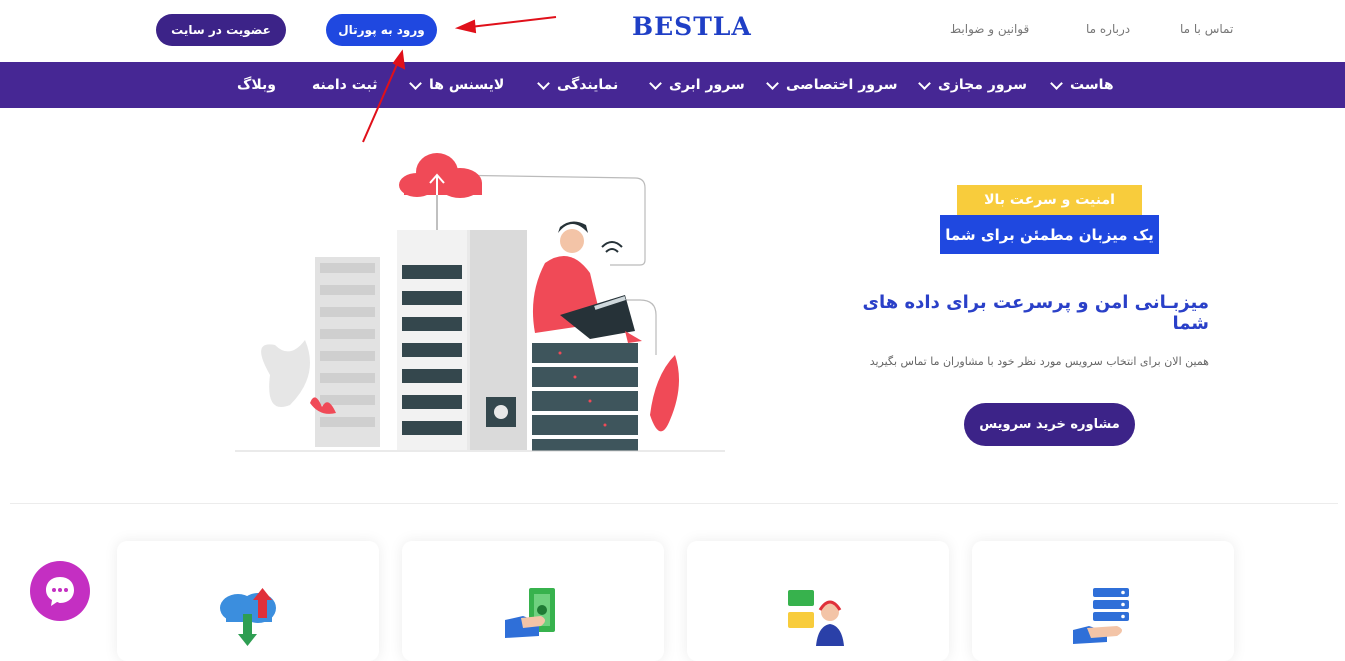 This screenshot has height=661, width=1345. What do you see at coordinates (692, 26) in the screenshot?
I see `site-logo: BESTLA` at bounding box center [692, 26].